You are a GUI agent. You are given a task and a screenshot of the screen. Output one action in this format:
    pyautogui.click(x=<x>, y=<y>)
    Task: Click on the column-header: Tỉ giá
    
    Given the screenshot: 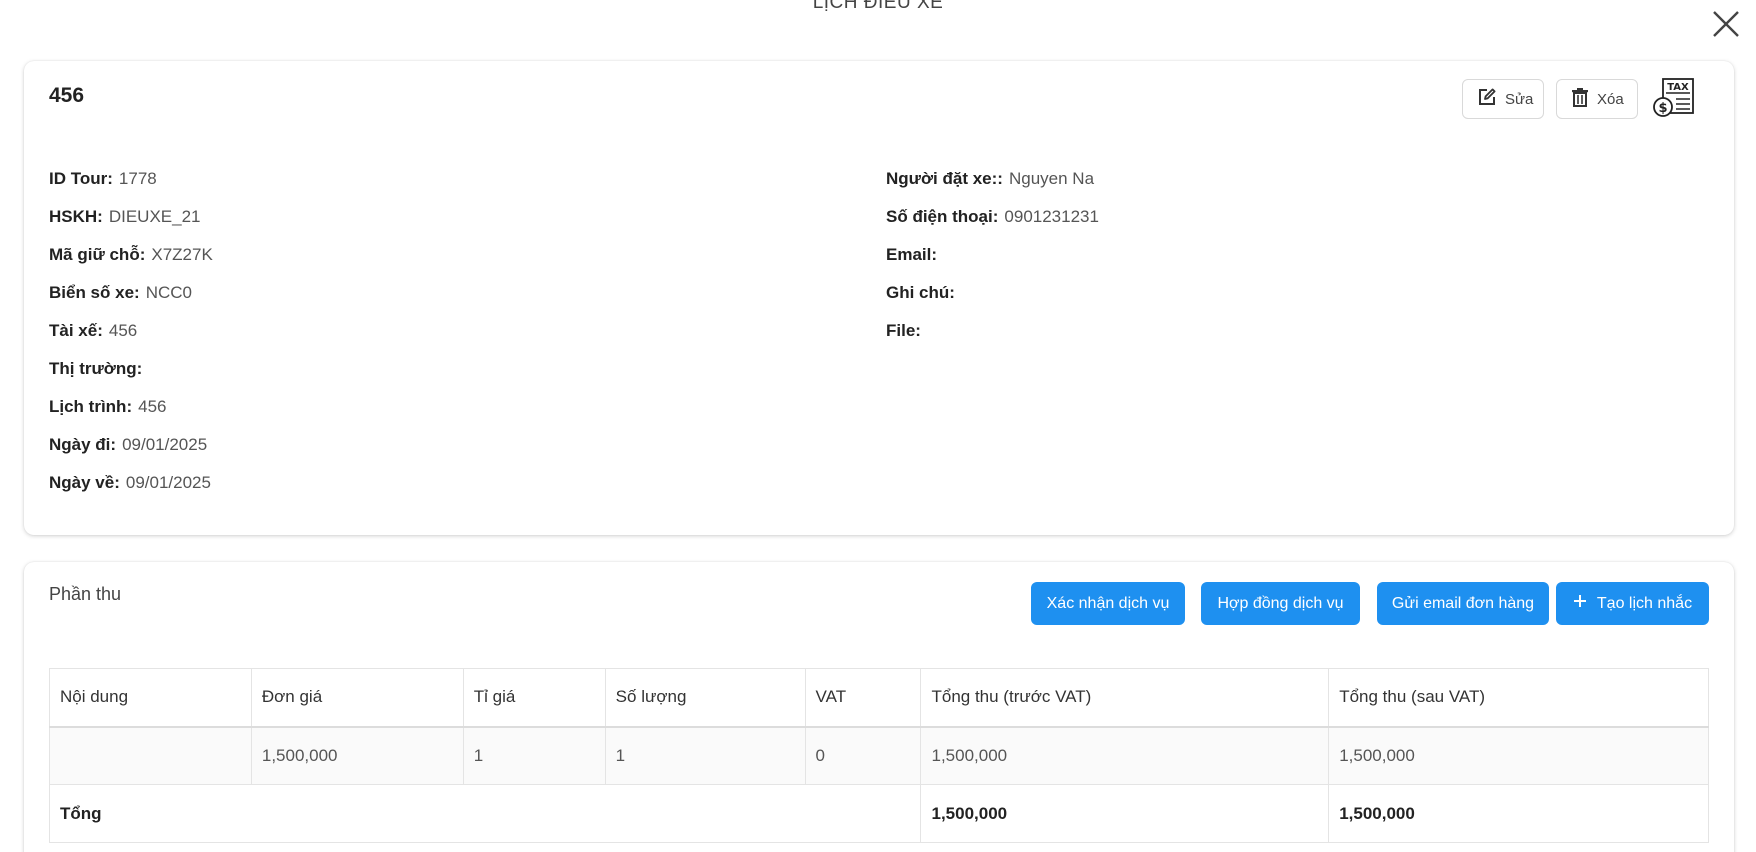 What is the action you would take?
    pyautogui.click(x=534, y=698)
    